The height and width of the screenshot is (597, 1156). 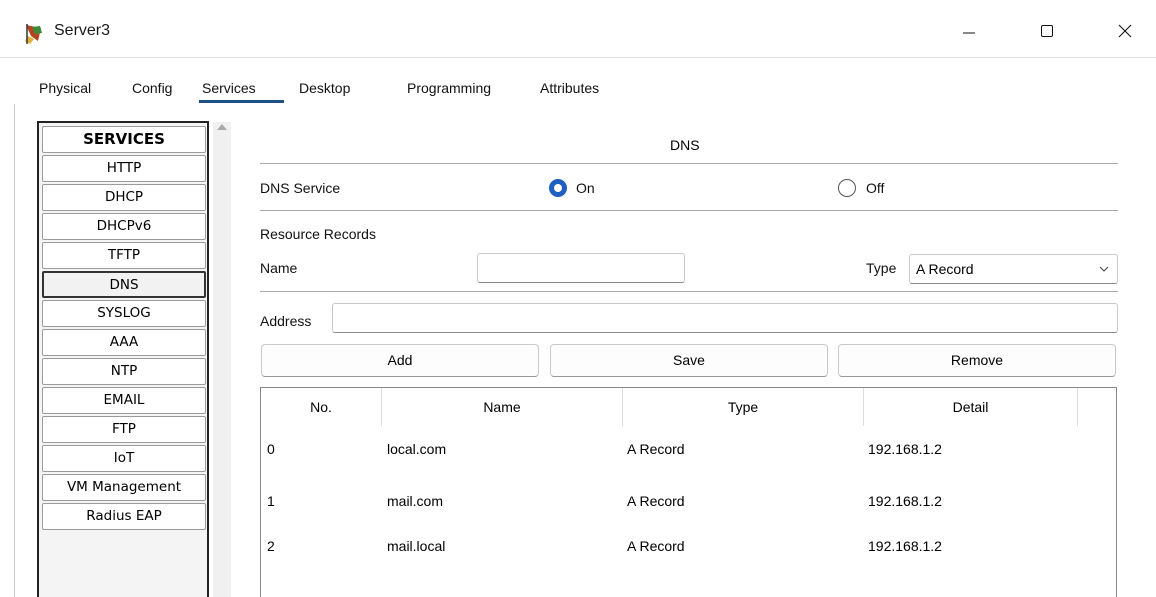 What do you see at coordinates (300, 188) in the screenshot?
I see `dns-service-label: DNS Service` at bounding box center [300, 188].